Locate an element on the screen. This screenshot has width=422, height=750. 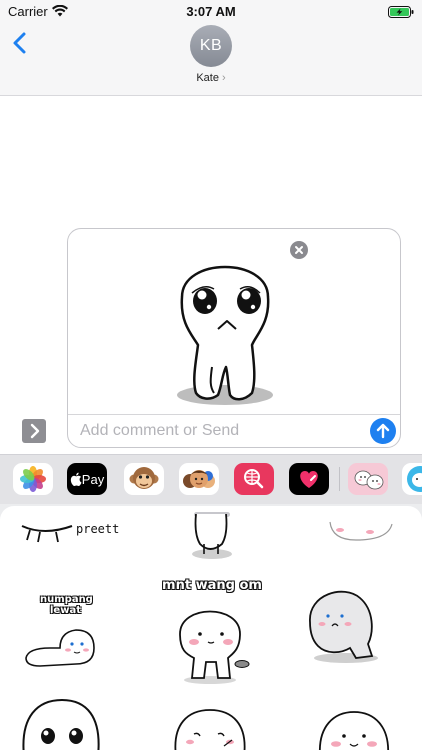
sticker-caption-line2: lewat is located at coordinates (65, 610).